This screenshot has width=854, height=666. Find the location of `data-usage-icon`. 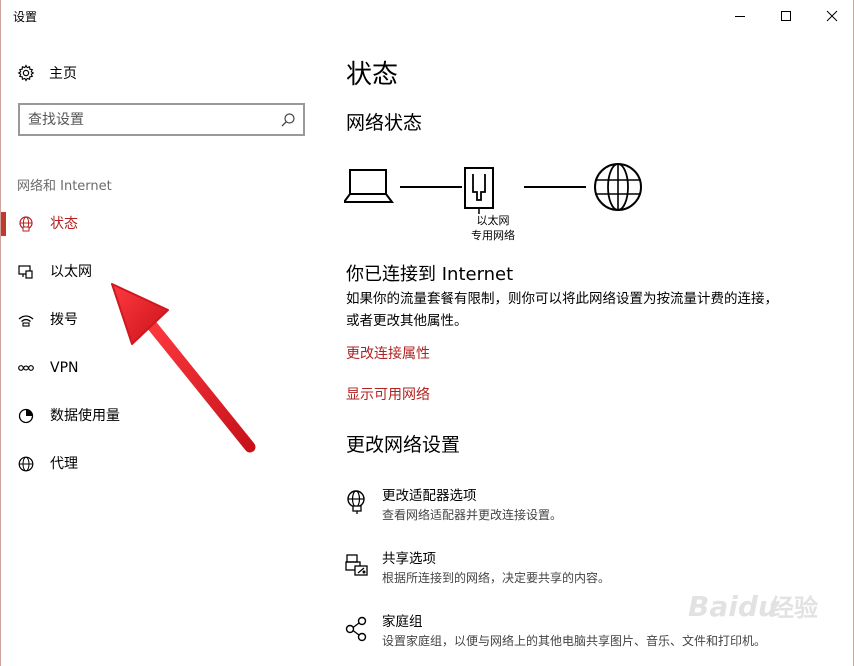

data-usage-icon is located at coordinates (26, 416).